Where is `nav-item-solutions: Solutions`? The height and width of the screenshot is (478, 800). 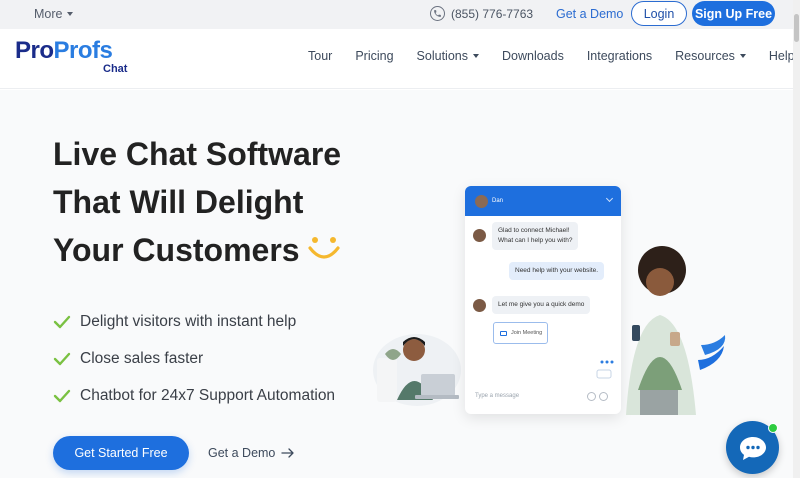
nav-item-solutions: Solutions is located at coordinates (448, 56).